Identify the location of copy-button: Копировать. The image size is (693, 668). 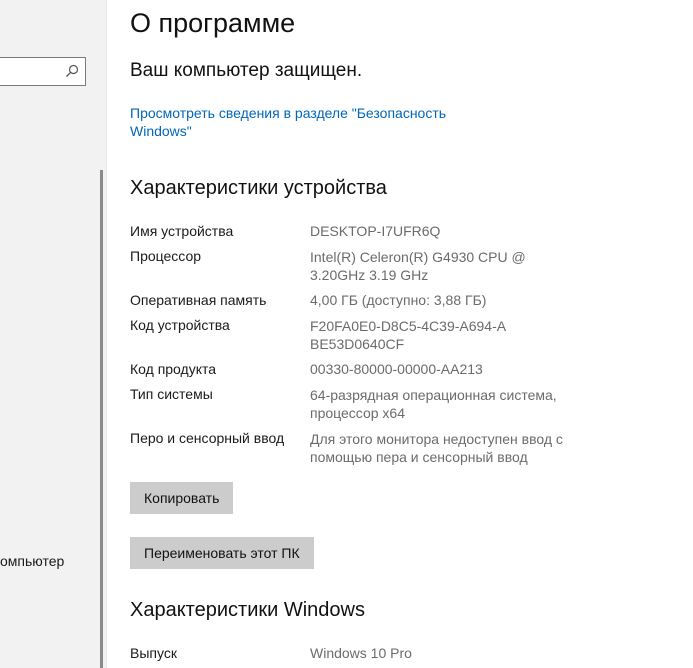
(182, 498).